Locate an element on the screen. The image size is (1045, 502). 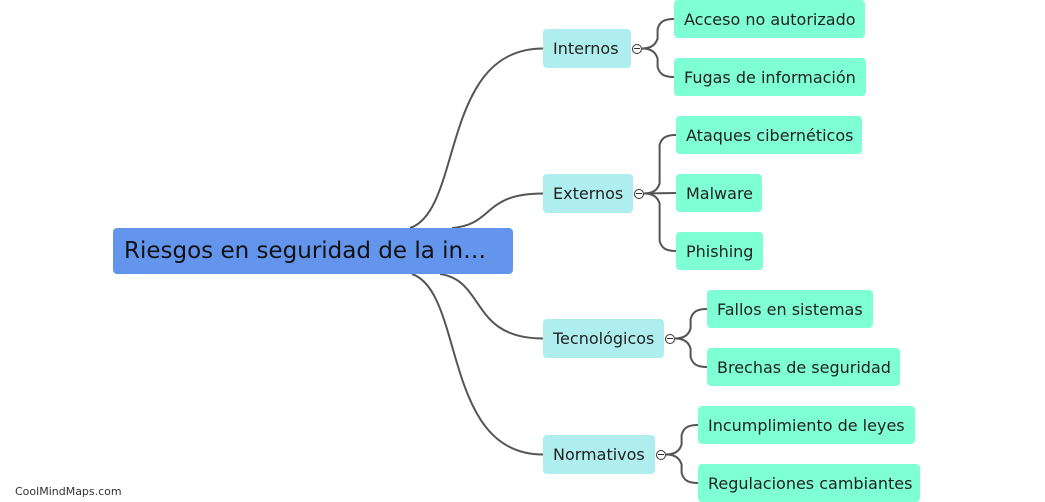
leaf-node: Brechas de seguridad is located at coordinates (803, 367).